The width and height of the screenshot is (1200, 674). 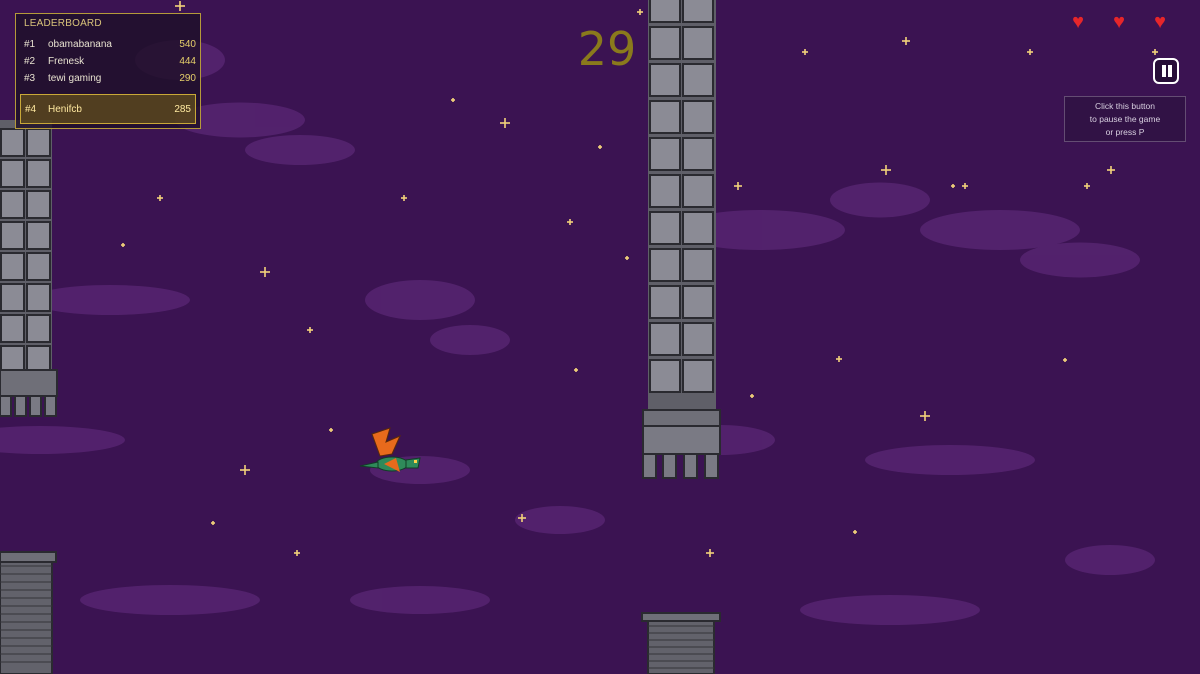 I want to click on leaderboard-rank: #4, so click(x=31, y=109).